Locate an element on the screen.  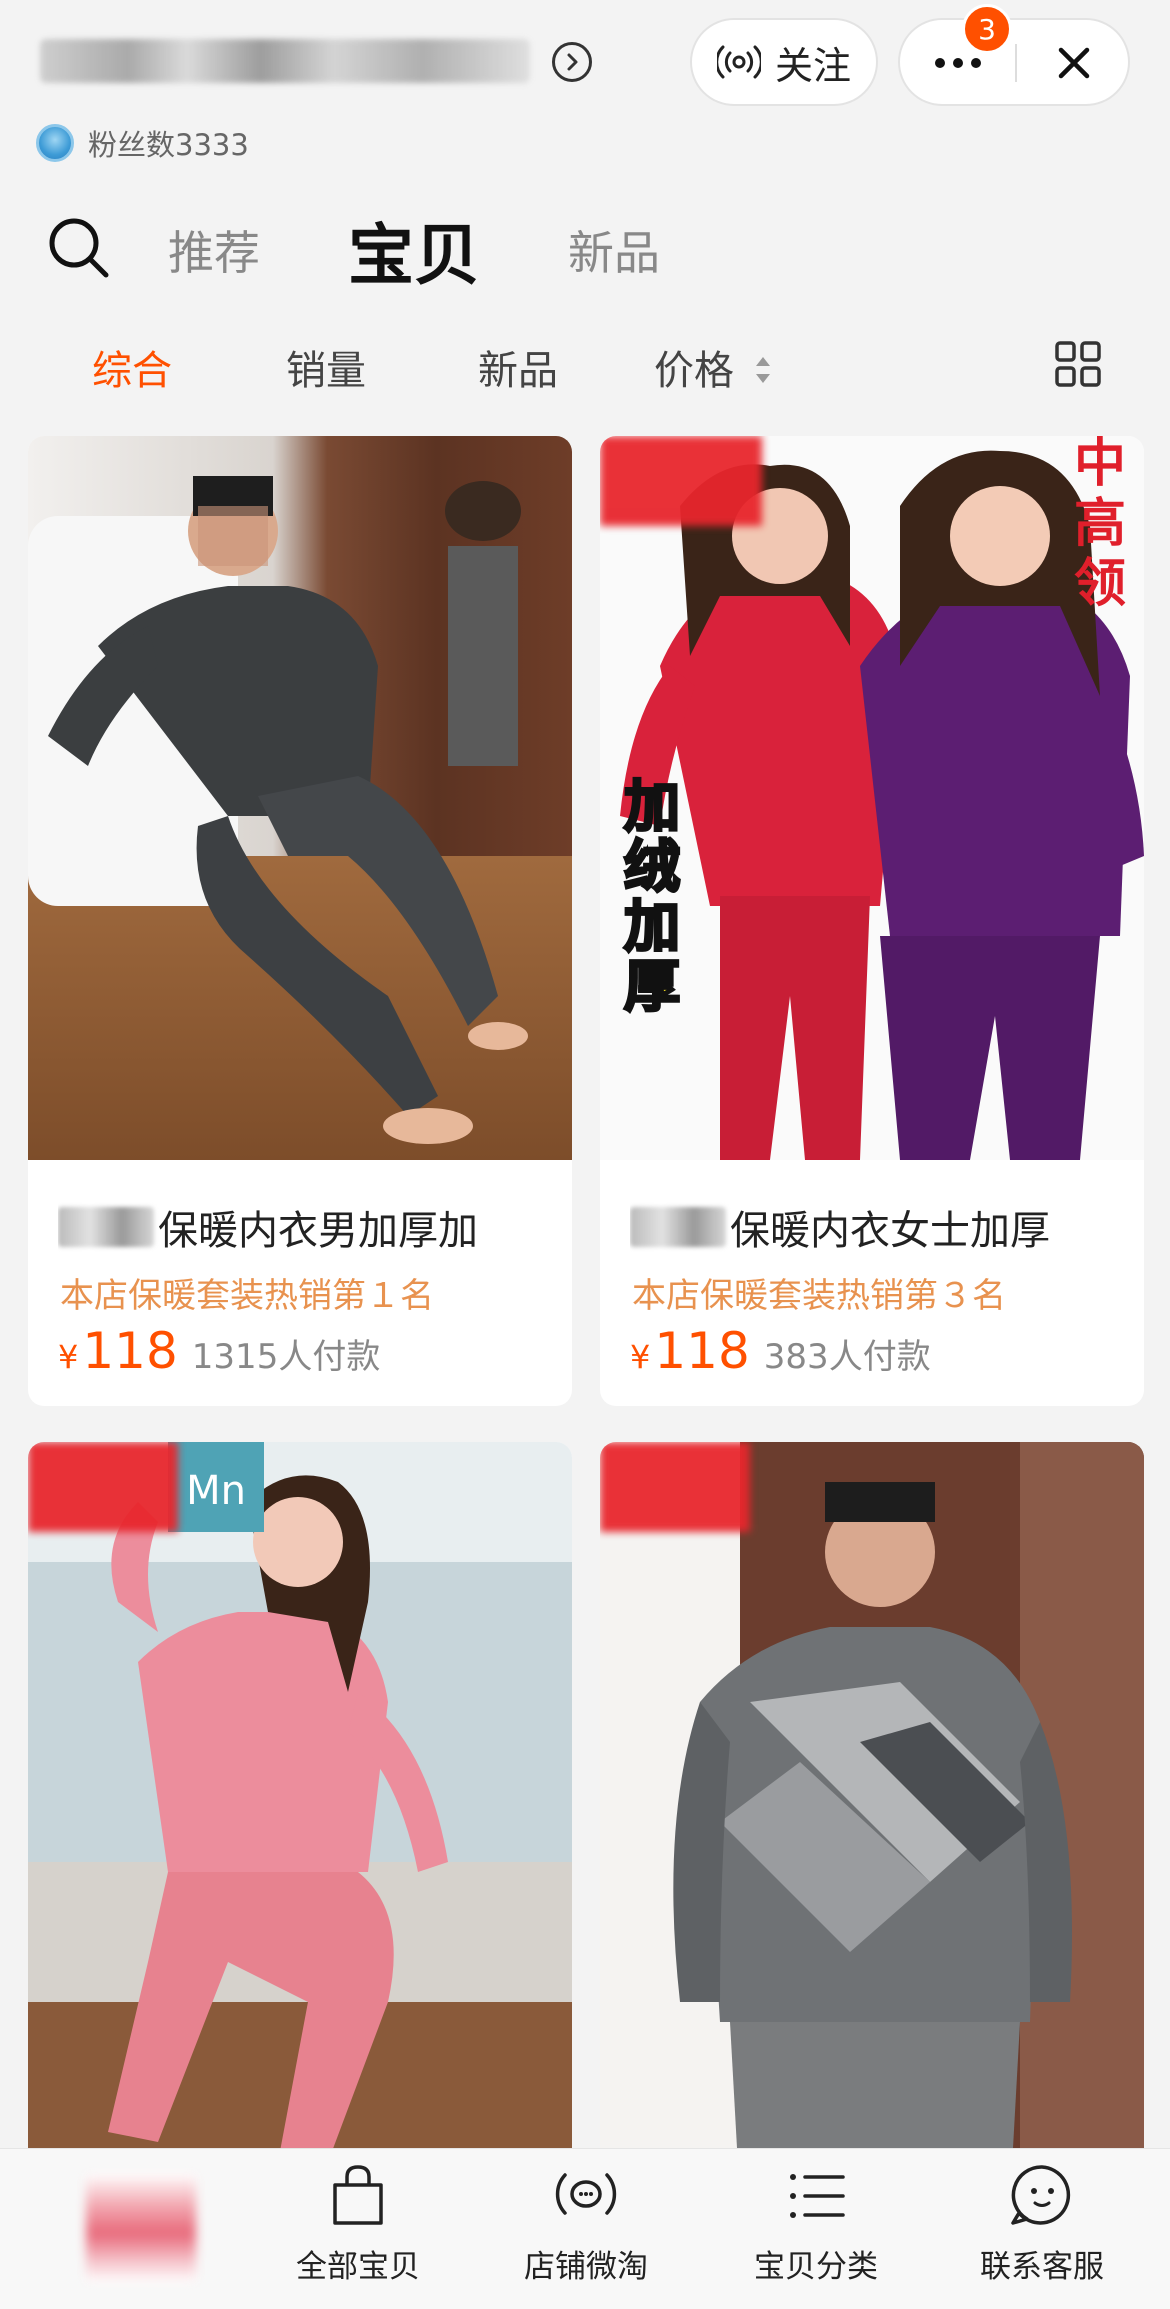
close-icon is located at coordinates (1073, 63).